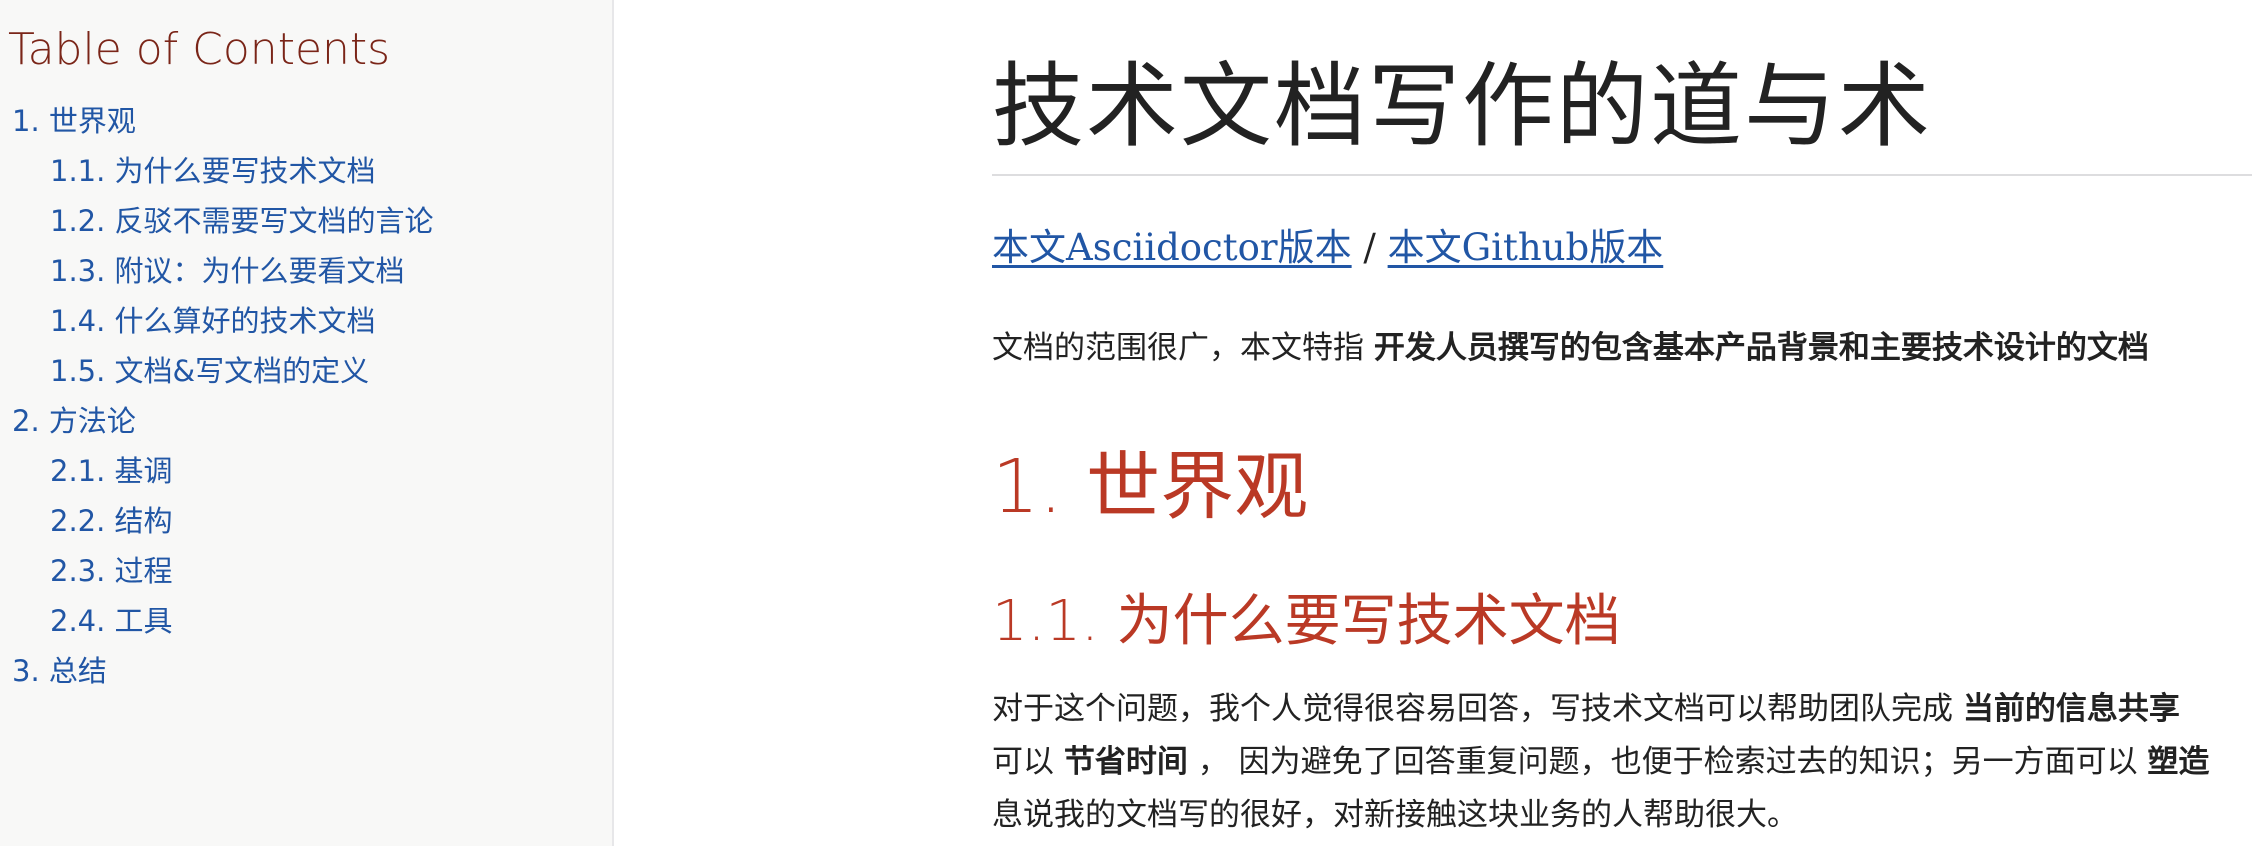 This screenshot has width=2252, height=846. What do you see at coordinates (217, 321) in the screenshot?
I see `toc-item: 1.4. 什么算好的技术文档` at bounding box center [217, 321].